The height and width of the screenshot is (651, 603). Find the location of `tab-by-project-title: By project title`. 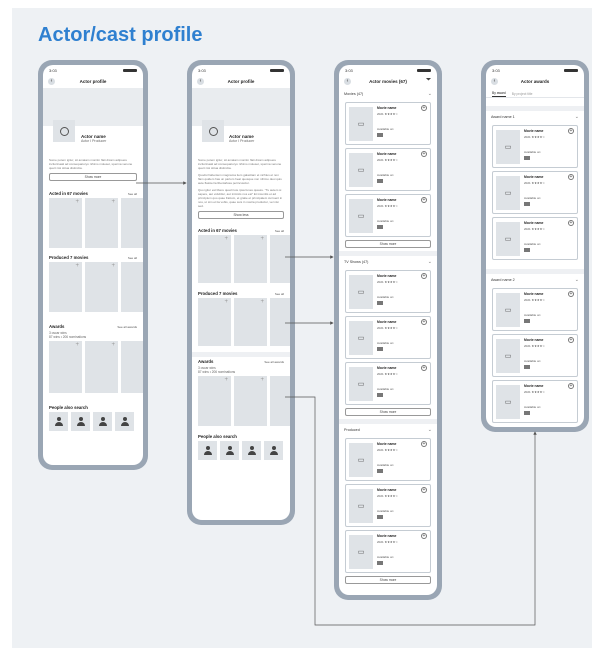

tab-by-project-title: By project title is located at coordinates (522, 94).